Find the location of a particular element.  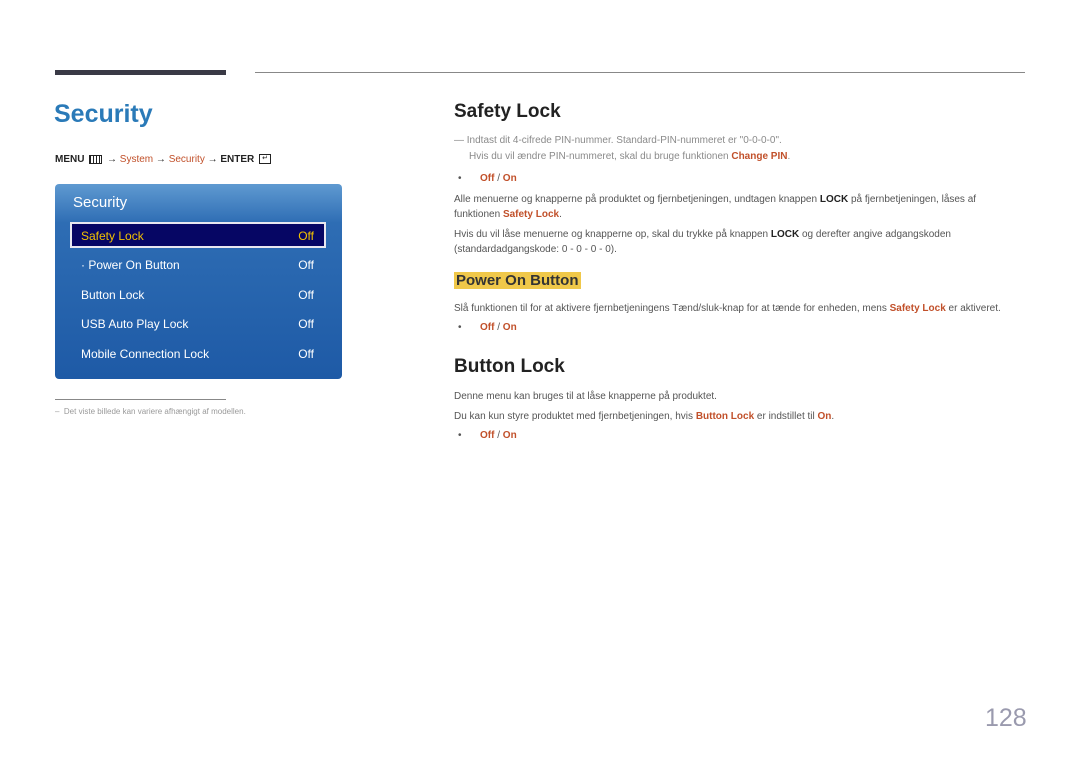

osd-item-safety-lock: Safety Lock Off is located at coordinates (198, 235).